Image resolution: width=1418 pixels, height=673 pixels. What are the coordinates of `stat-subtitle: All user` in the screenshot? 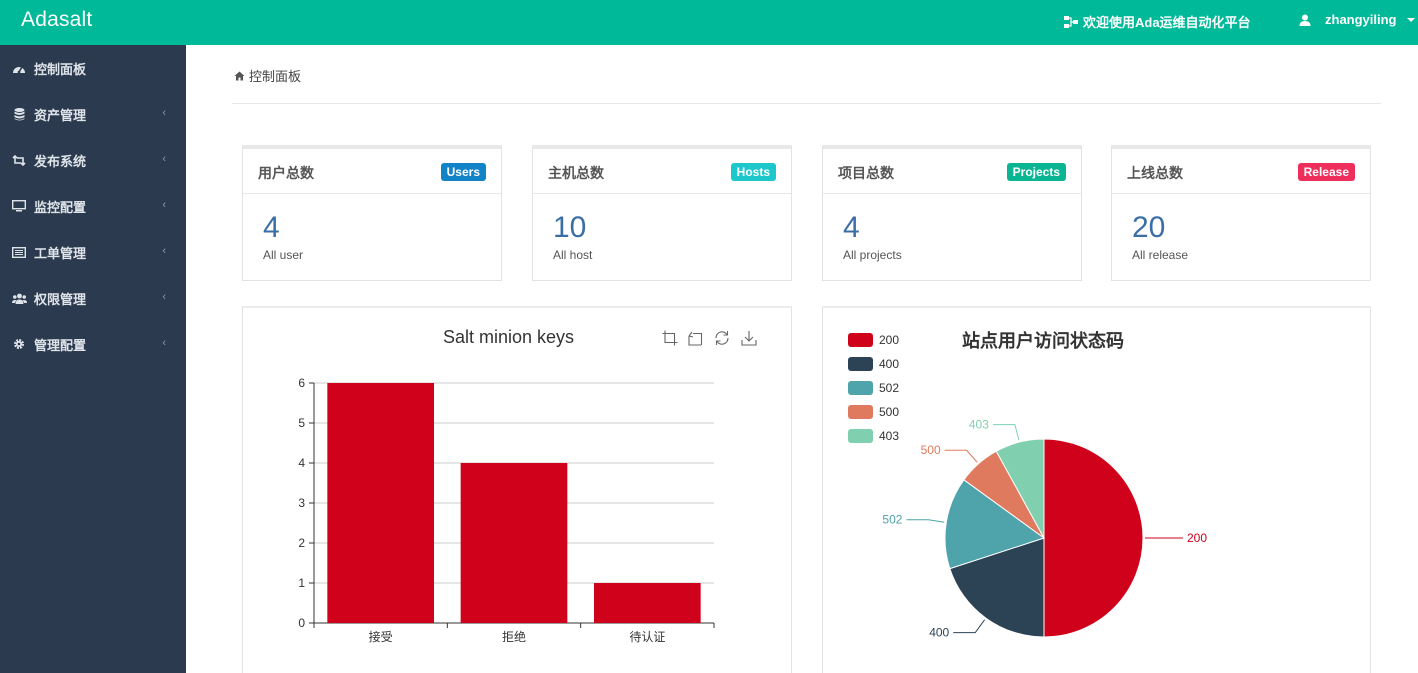 It's located at (283, 255).